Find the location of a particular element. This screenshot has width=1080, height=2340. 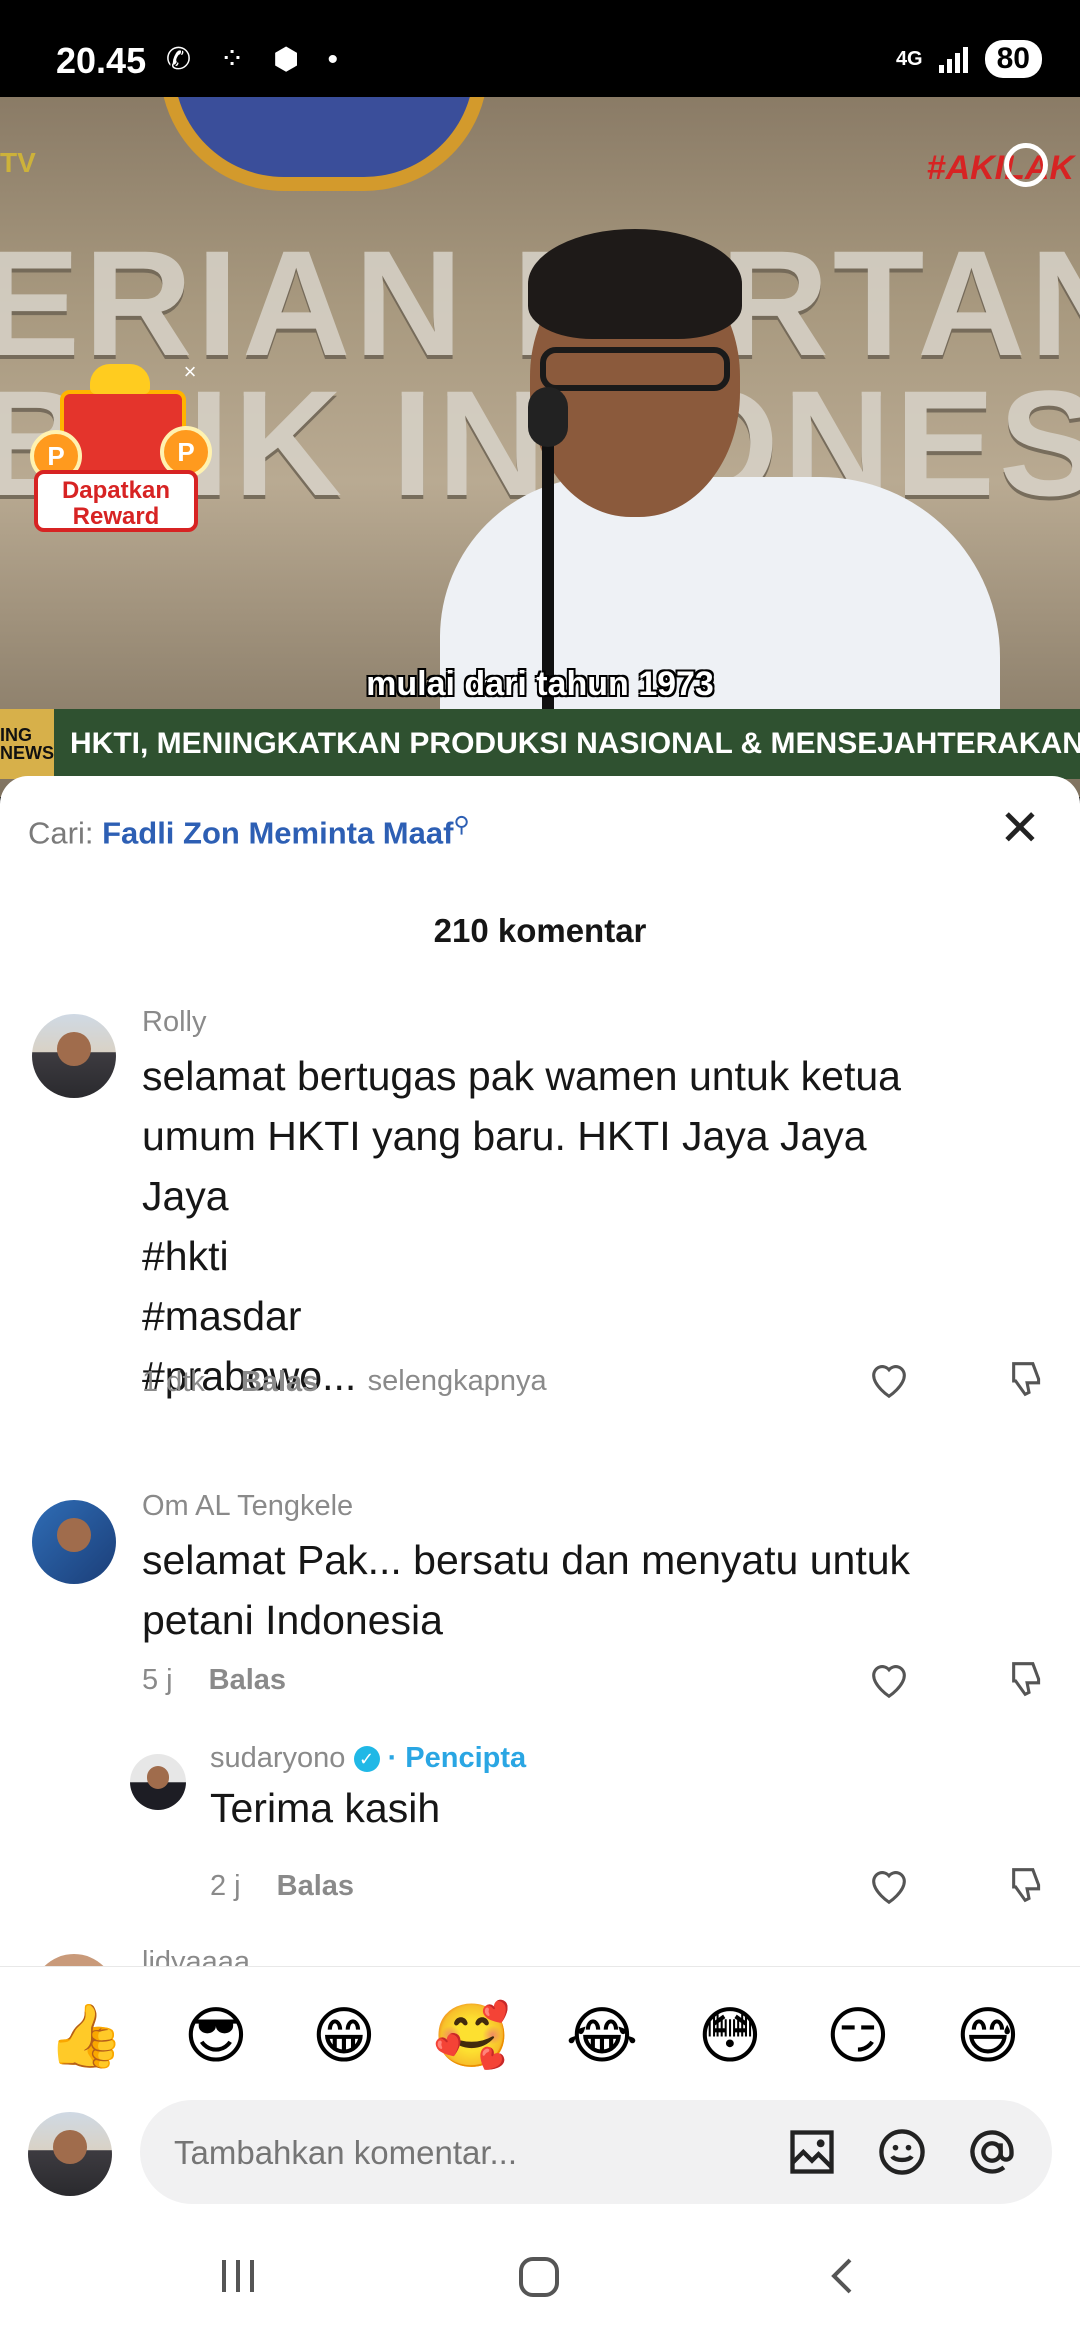

search-query-link: Fadli Zon Meminta Maaf is located at coordinates (277, 832).